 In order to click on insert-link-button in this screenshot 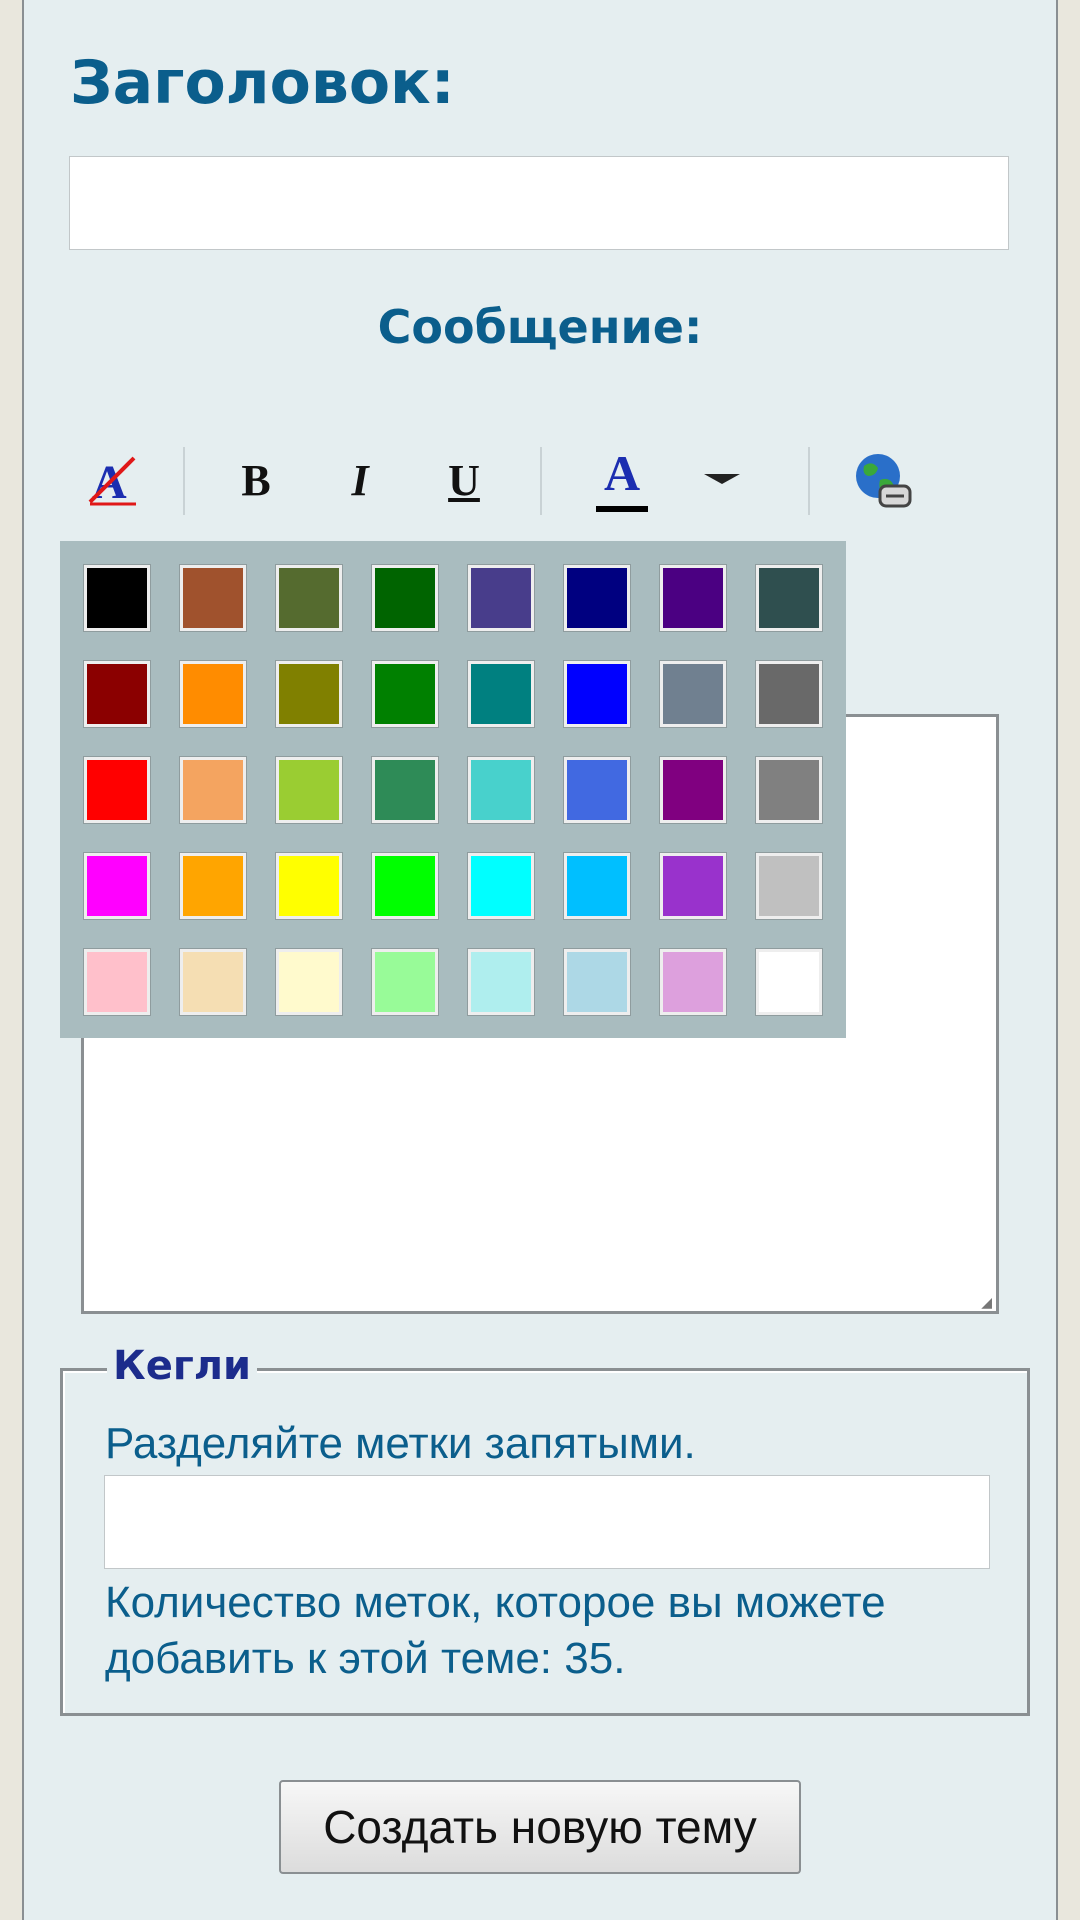, I will do `click(882, 480)`.